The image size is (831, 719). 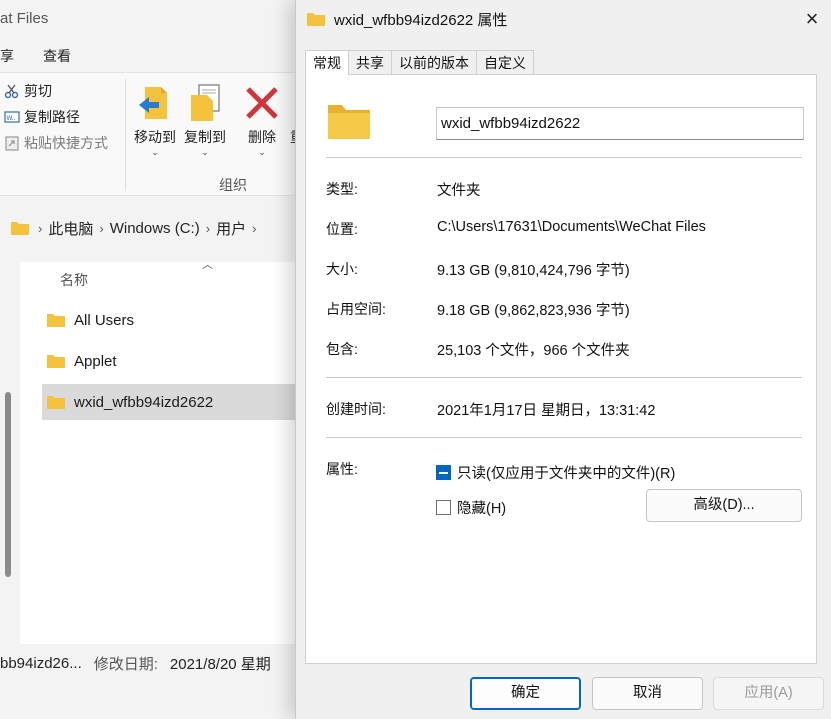 What do you see at coordinates (171, 361) in the screenshot?
I see `file-row-applet: Applet` at bounding box center [171, 361].